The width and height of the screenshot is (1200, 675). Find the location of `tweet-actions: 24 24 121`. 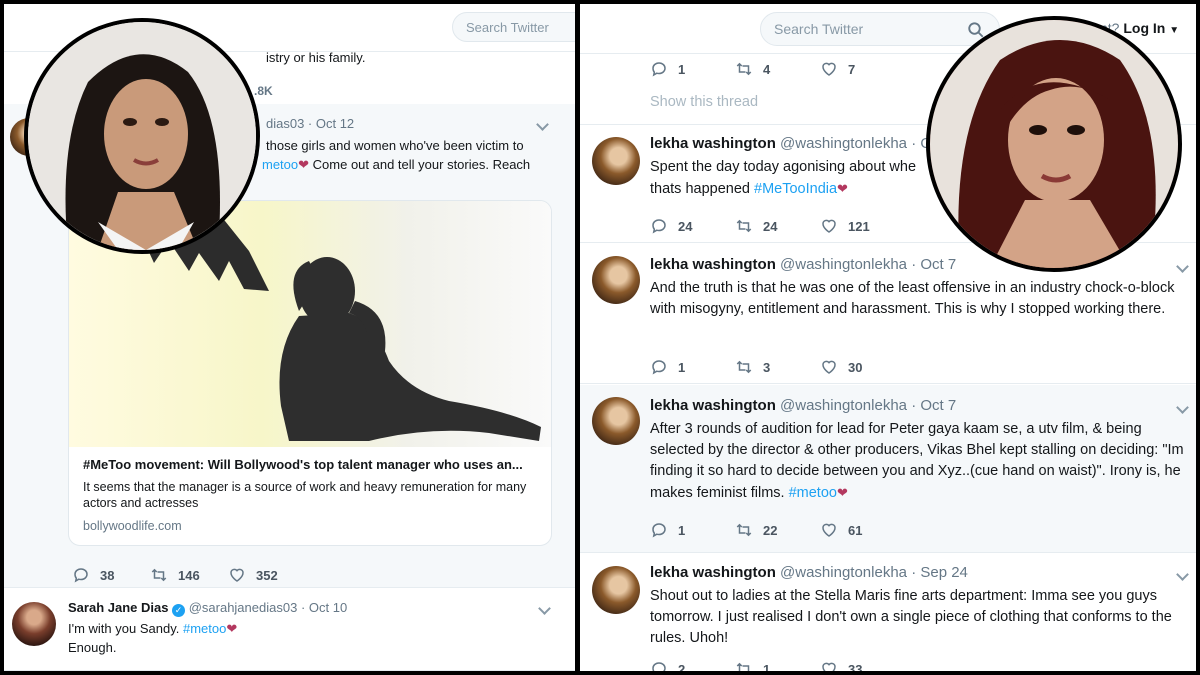

tweet-actions: 24 24 121 is located at coordinates (777, 226).